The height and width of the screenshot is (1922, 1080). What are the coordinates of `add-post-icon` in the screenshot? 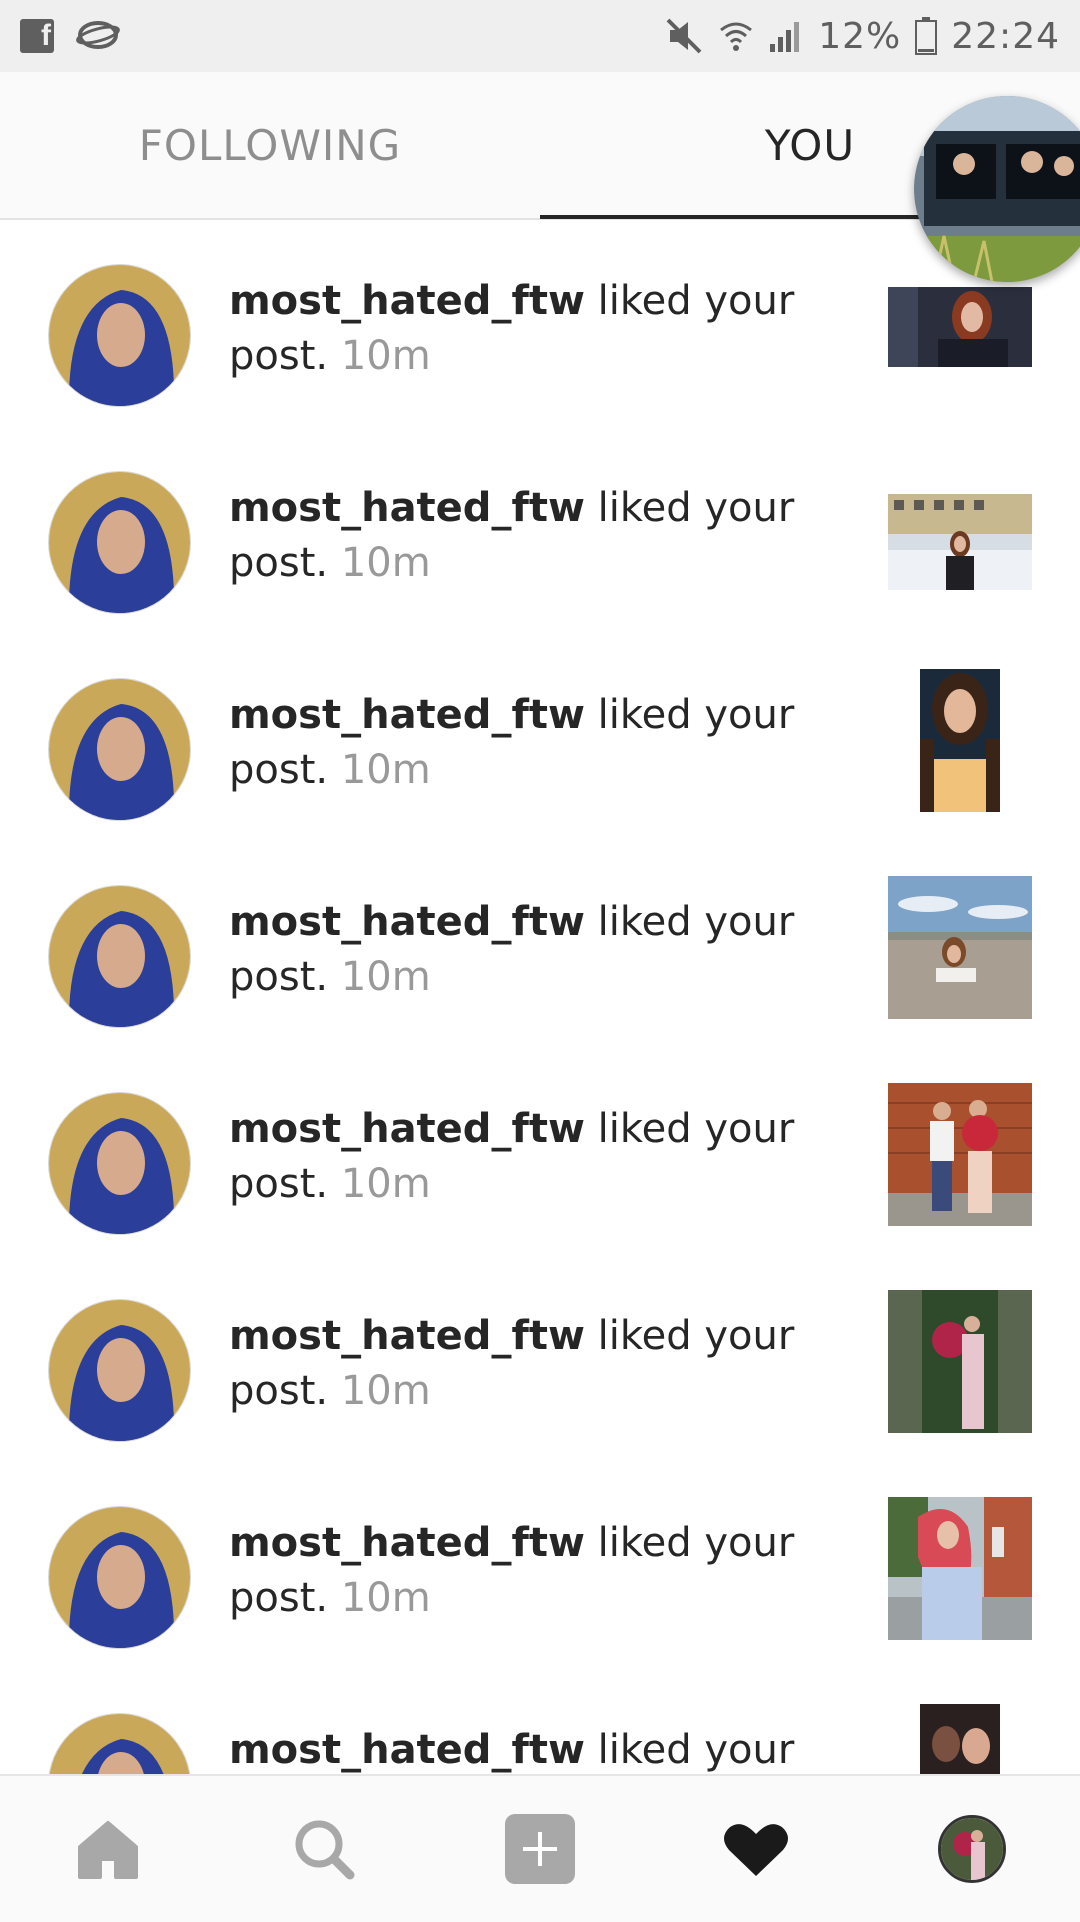 It's located at (540, 1849).